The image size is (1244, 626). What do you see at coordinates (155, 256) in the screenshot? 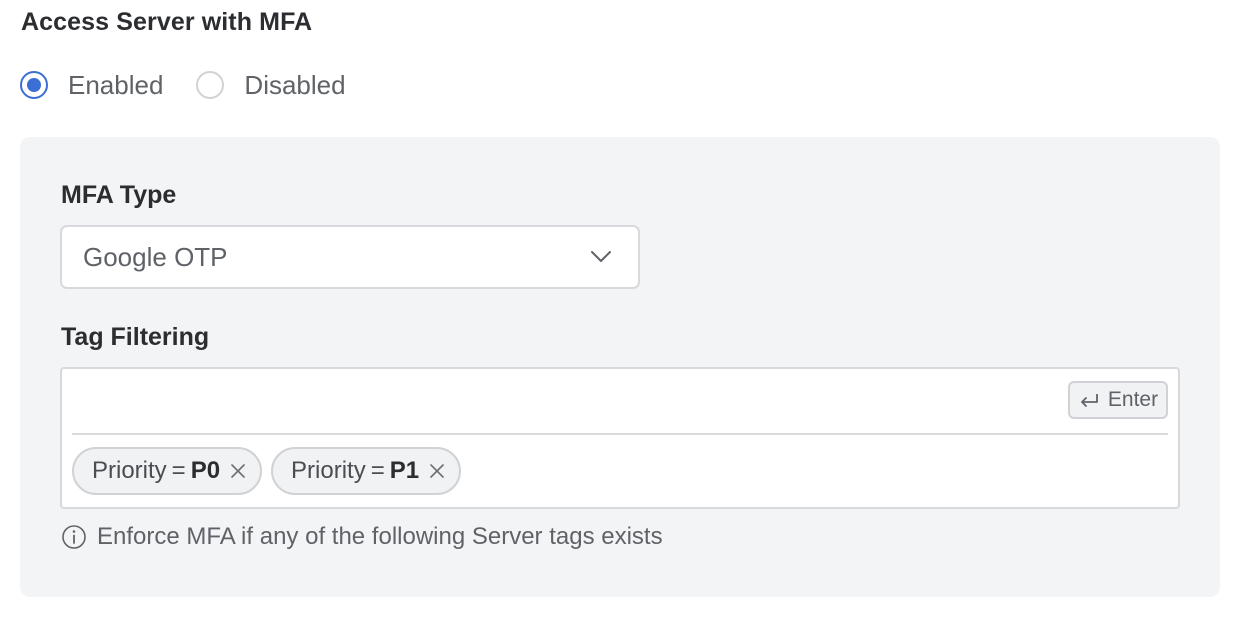
I see `mfa-type-value: Google OTP` at bounding box center [155, 256].